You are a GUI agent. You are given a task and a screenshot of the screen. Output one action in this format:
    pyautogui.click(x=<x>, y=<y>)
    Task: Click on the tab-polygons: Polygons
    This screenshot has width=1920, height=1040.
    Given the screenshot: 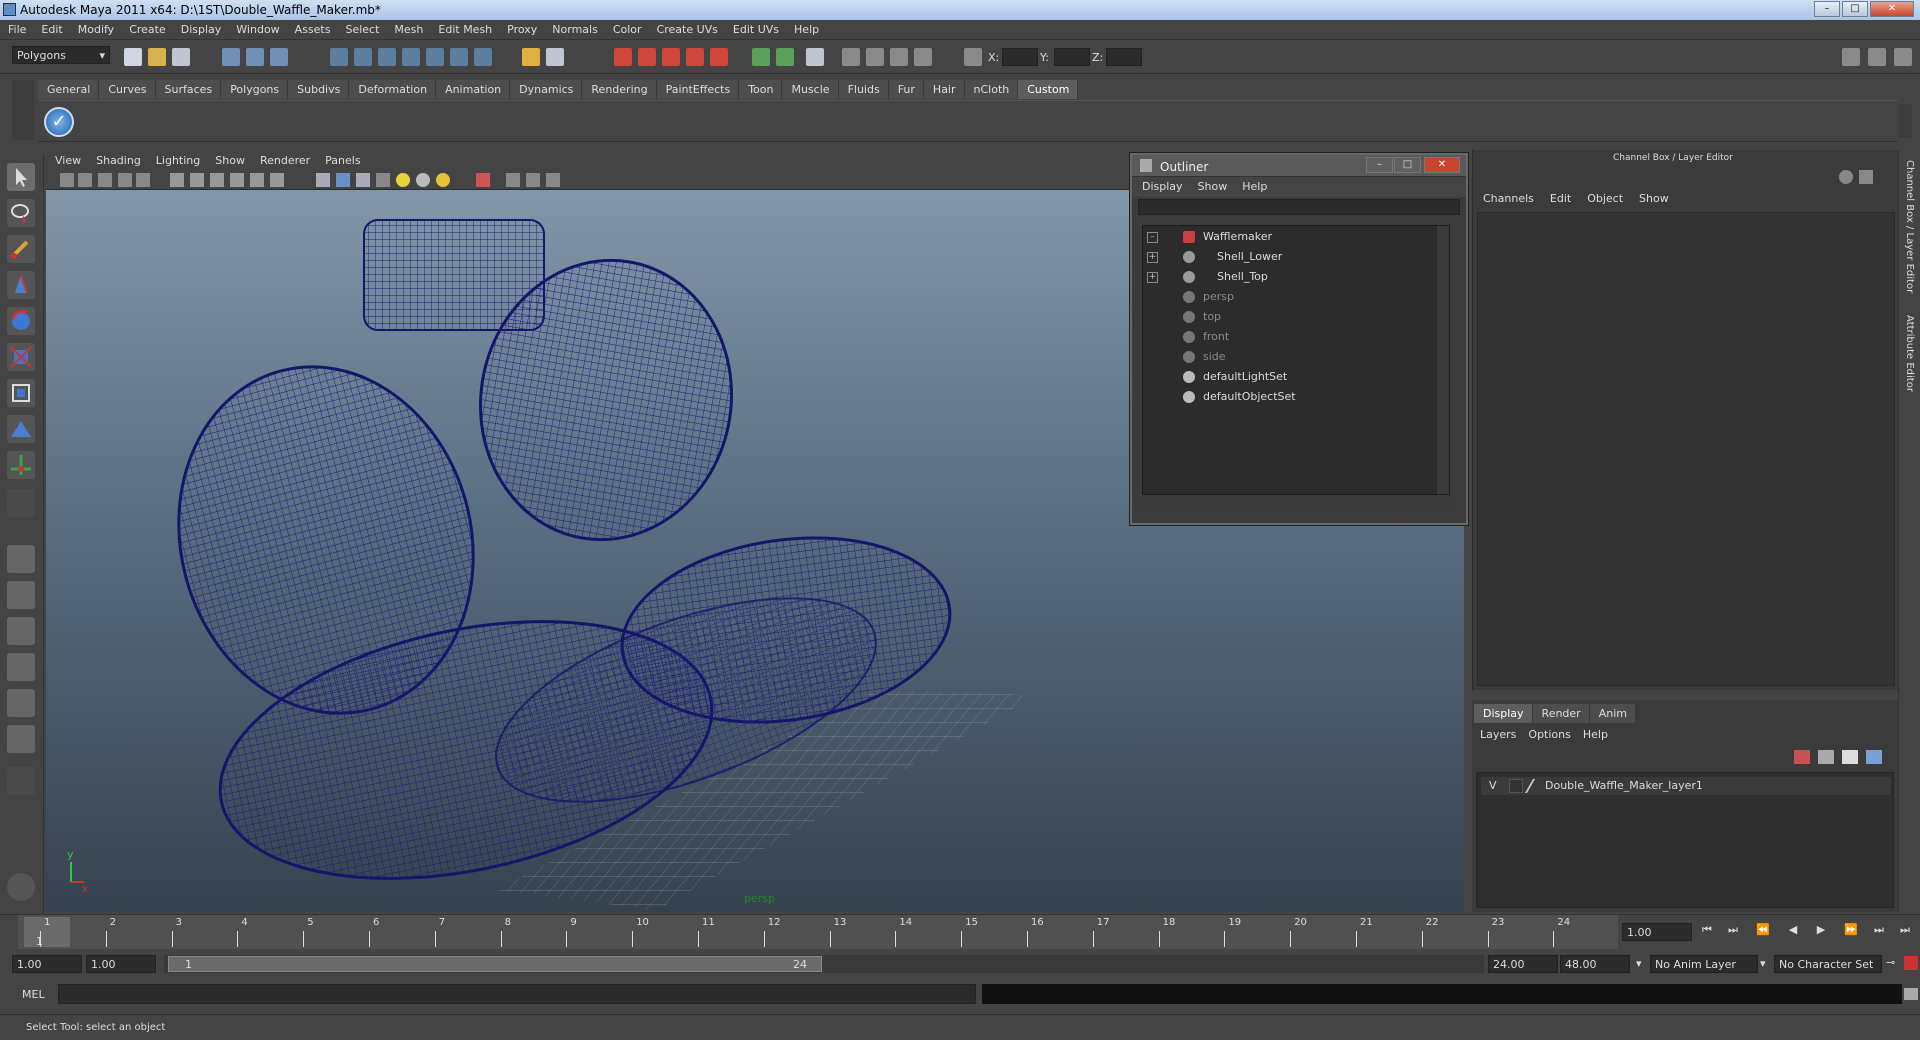 What is the action you would take?
    pyautogui.click(x=255, y=89)
    